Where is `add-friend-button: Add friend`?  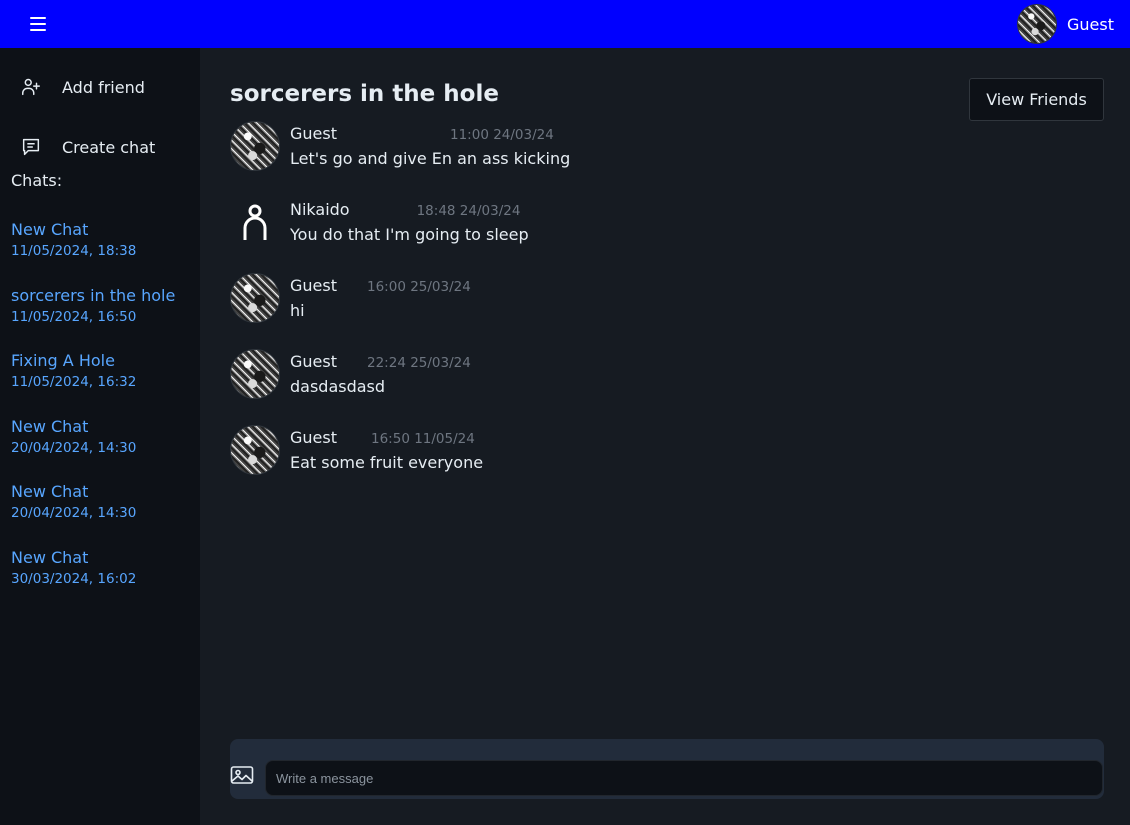
add-friend-button: Add friend is located at coordinates (82, 87).